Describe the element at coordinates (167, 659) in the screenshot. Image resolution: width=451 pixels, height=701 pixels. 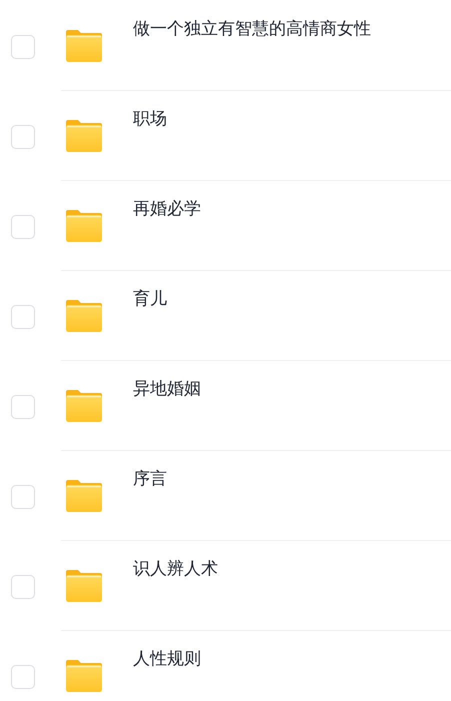
I see `folder-name: 人性规则` at that location.